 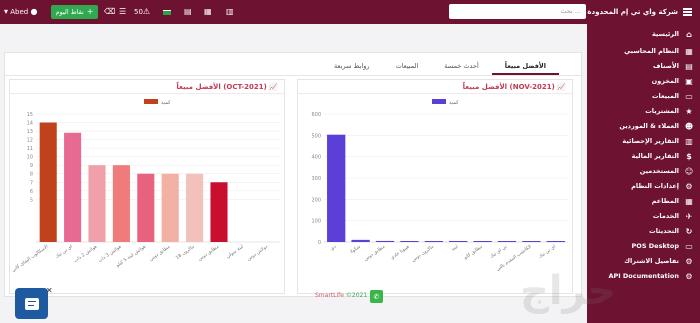 I want to click on sidebar-item-6: العملاء & الموردين ☻, so click(x=656, y=126).